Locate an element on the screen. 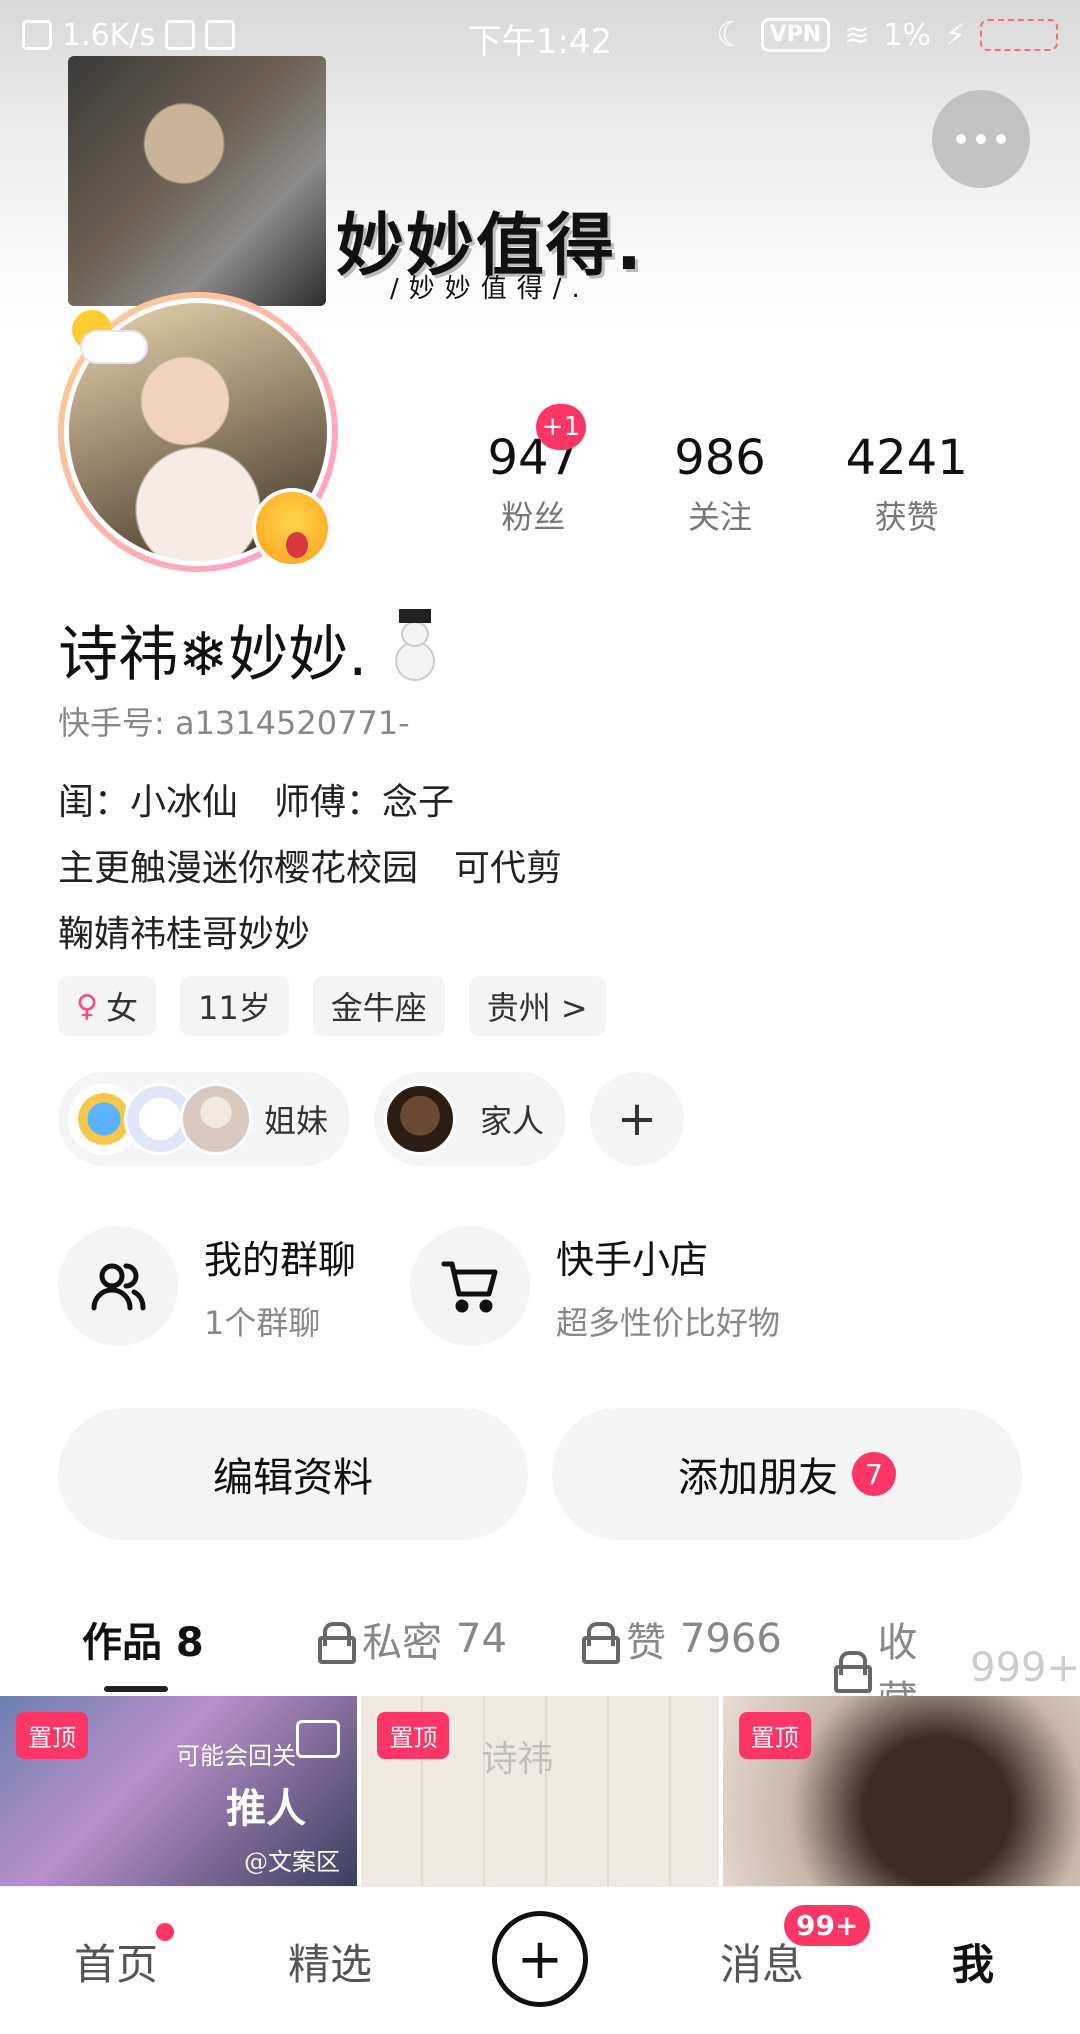  messages-badge: 99+ is located at coordinates (827, 1925).